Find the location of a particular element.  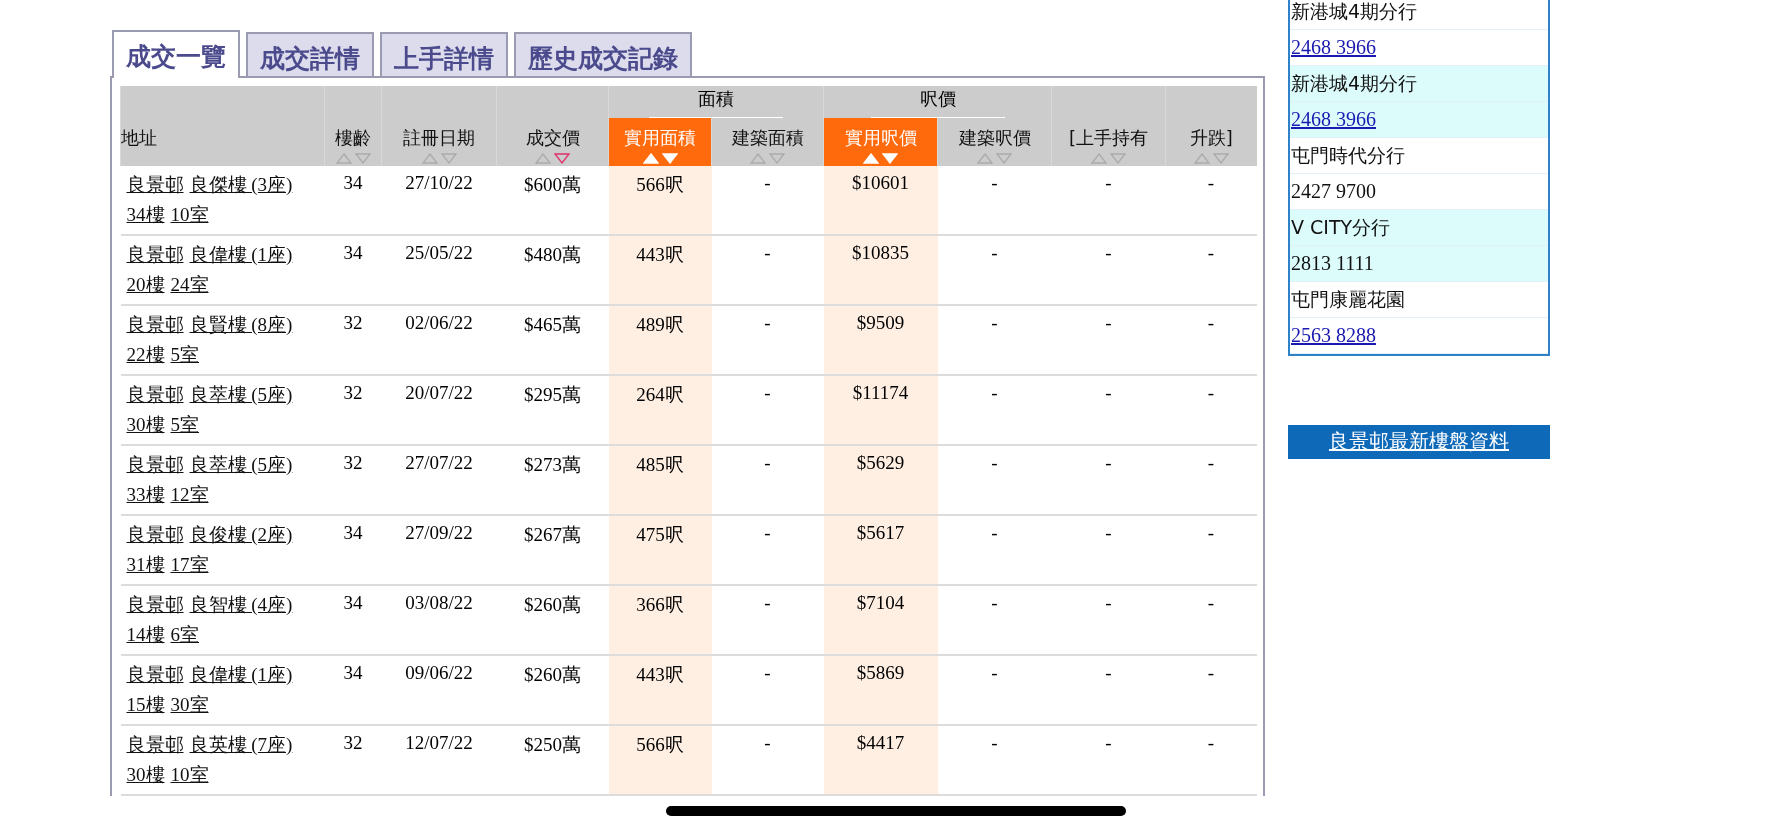

address-link: 12室 is located at coordinates (189, 495).